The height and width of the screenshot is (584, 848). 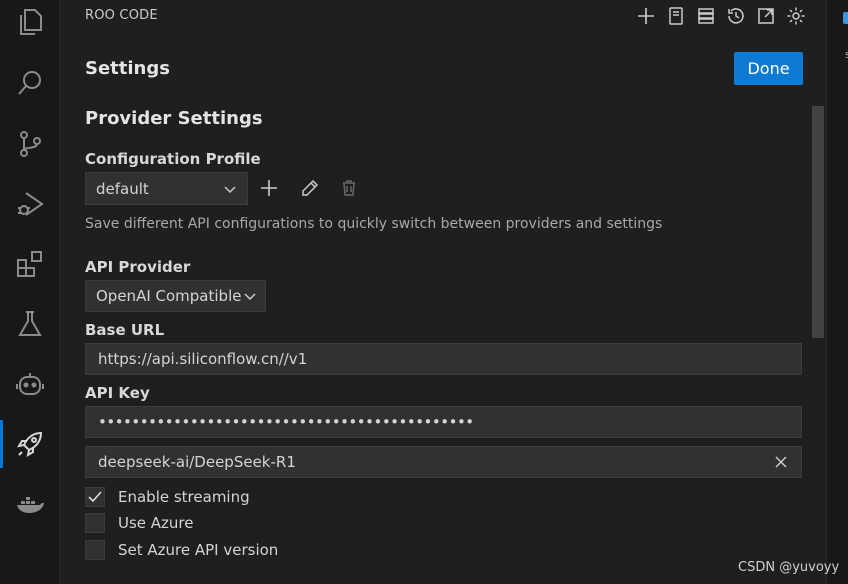 I want to click on adjacent-editor-edge: s, so click(x=837, y=292).